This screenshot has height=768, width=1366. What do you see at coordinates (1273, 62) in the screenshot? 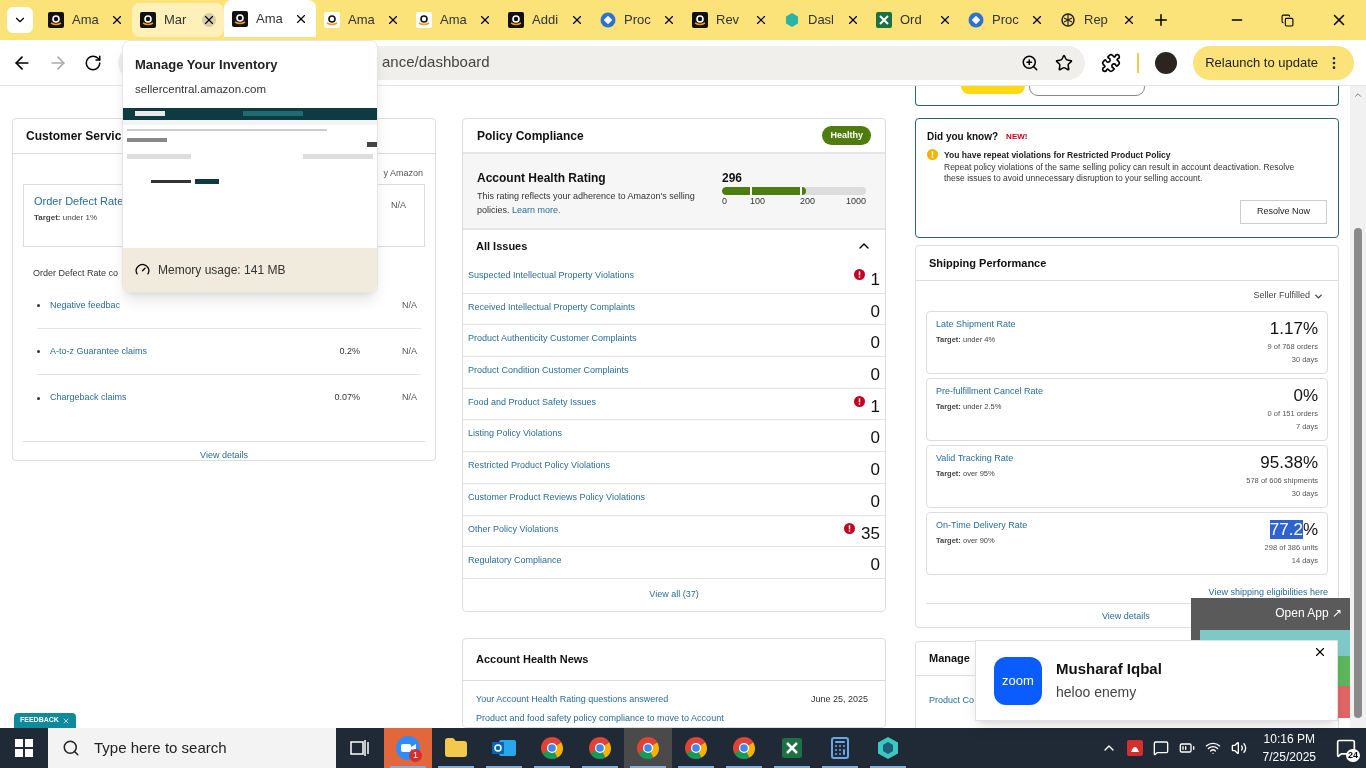
I see `relaunch-button: Relaunch to update` at bounding box center [1273, 62].